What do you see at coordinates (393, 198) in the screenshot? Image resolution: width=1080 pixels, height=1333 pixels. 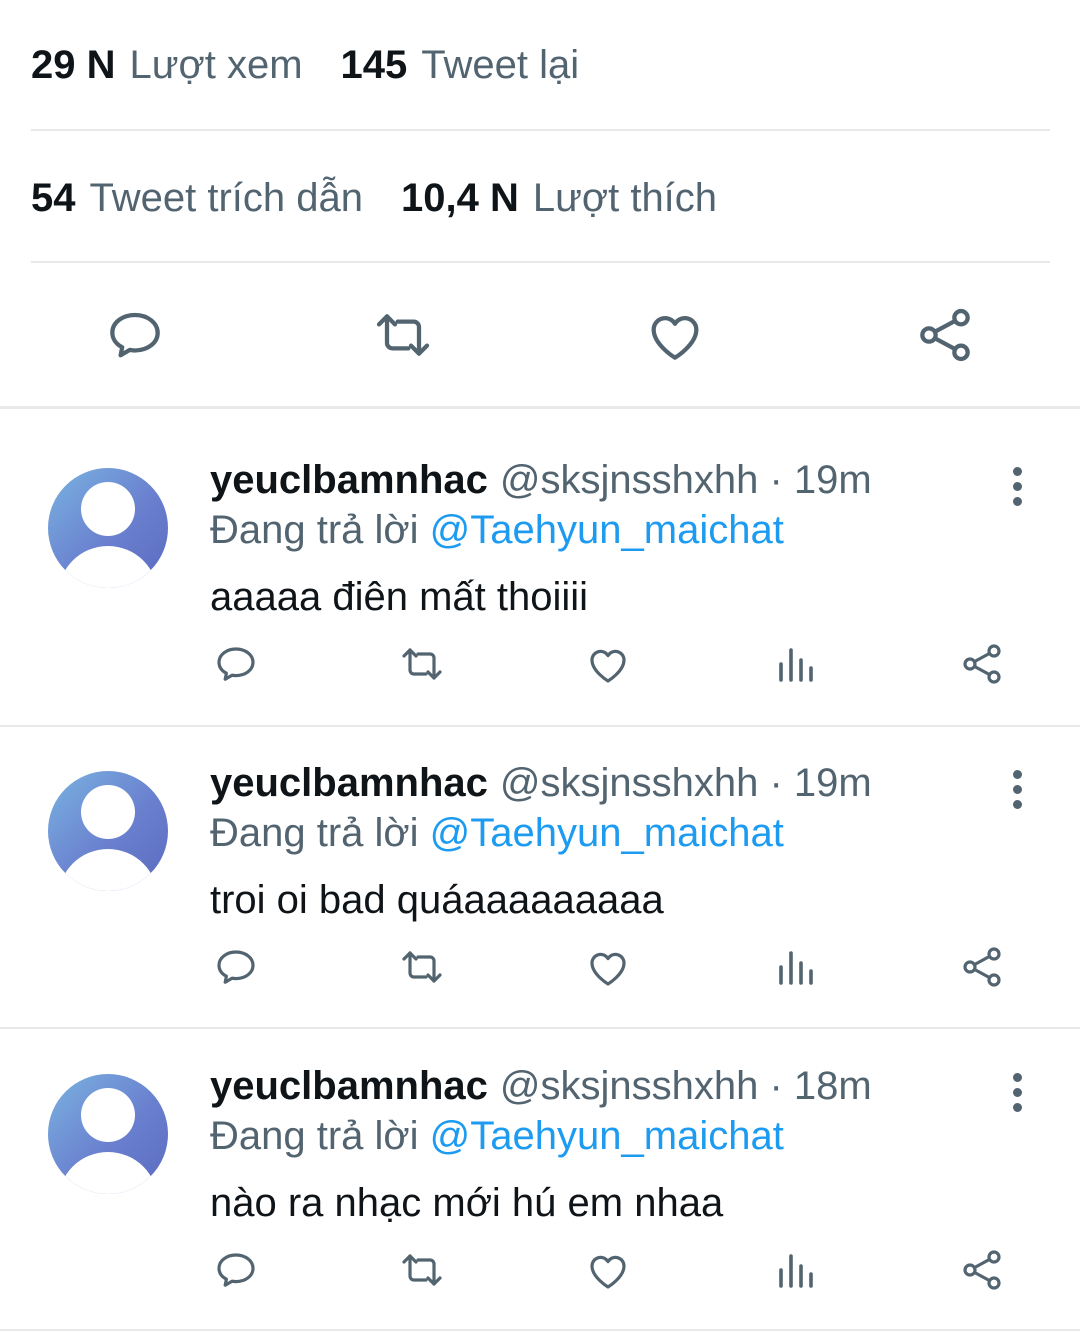 I see `stats-row-quotes-likes: 54 Tweet trích dẫn 10,4 N Lượt thích` at bounding box center [393, 198].